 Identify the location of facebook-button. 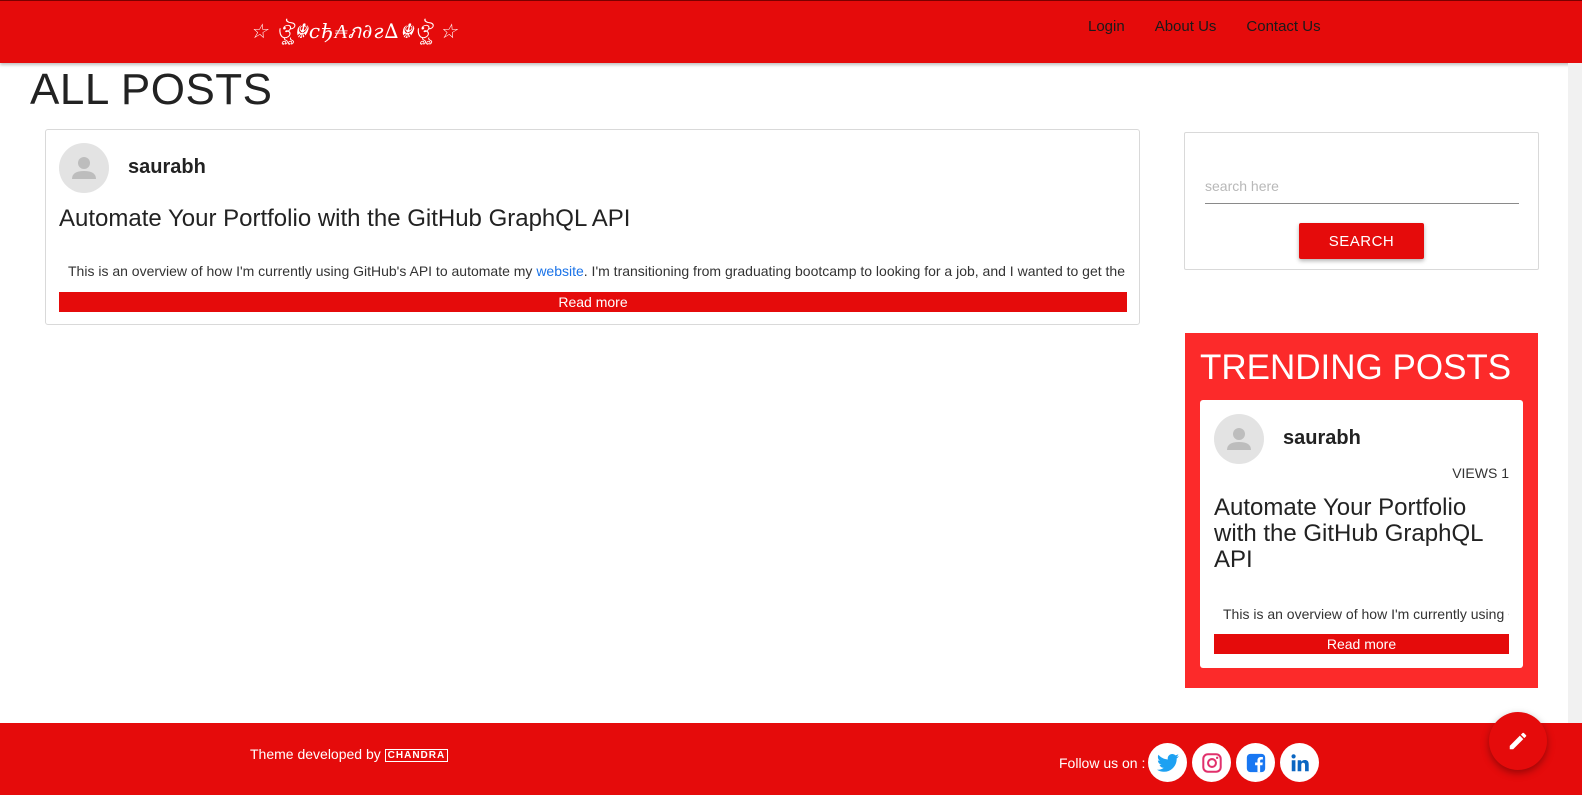
(1255, 762).